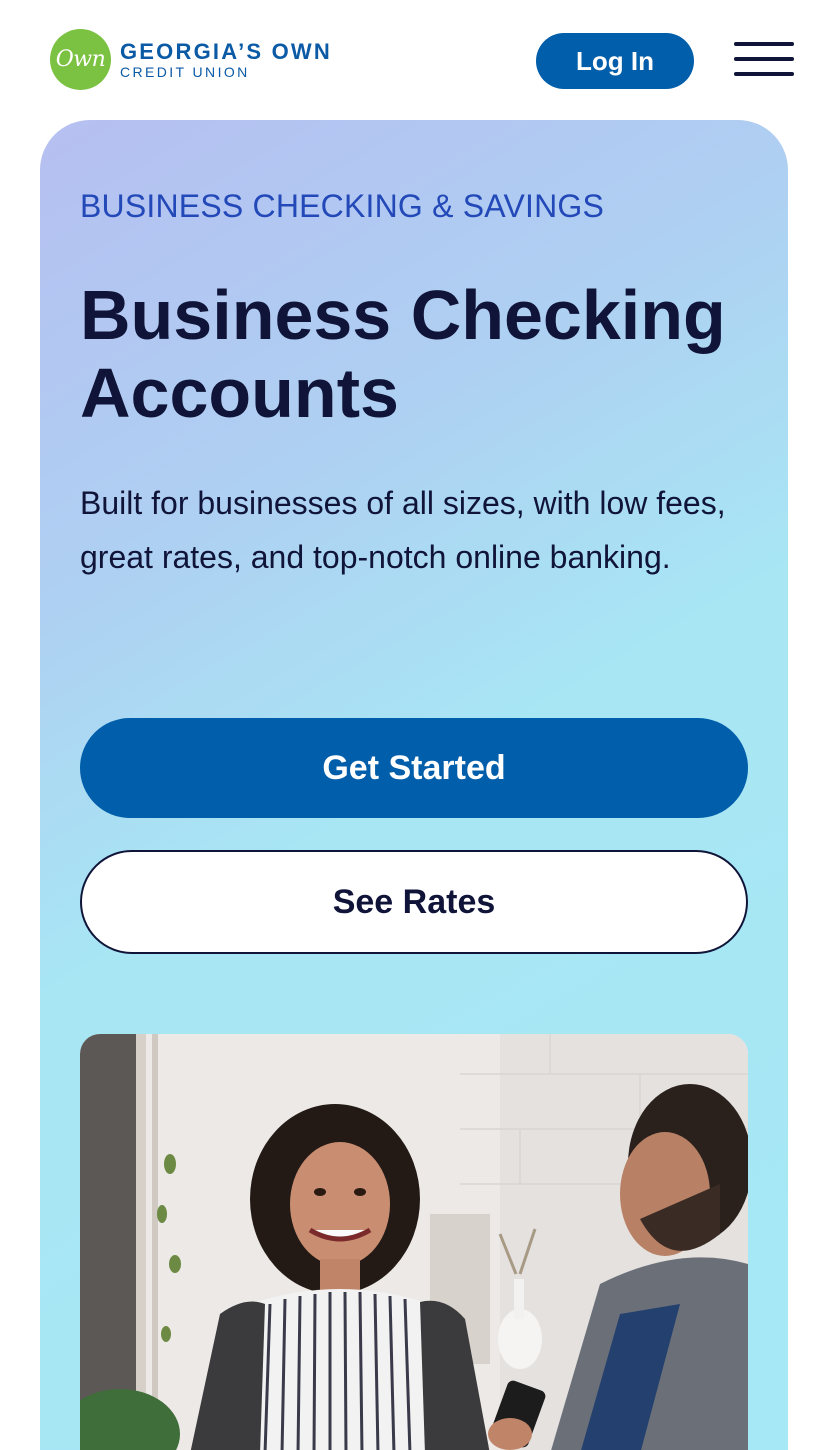  I want to click on georgias-own-logo: Own GEORGIA’S OWN CREDIT UNION, so click(191, 59).